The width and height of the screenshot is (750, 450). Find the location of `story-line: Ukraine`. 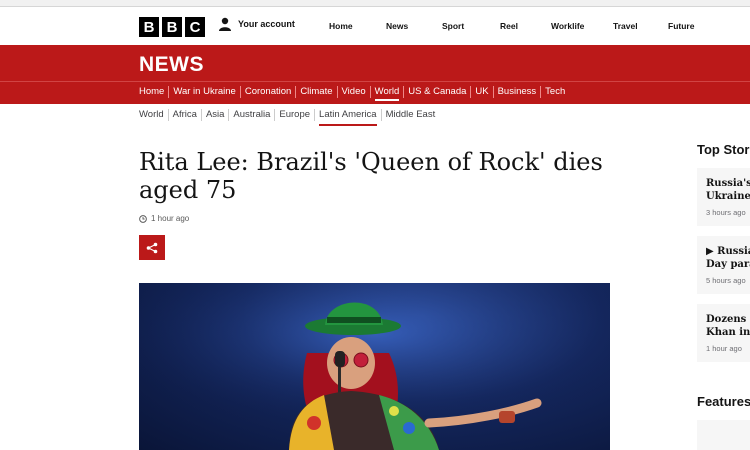

story-line: Ukraine is located at coordinates (728, 196).